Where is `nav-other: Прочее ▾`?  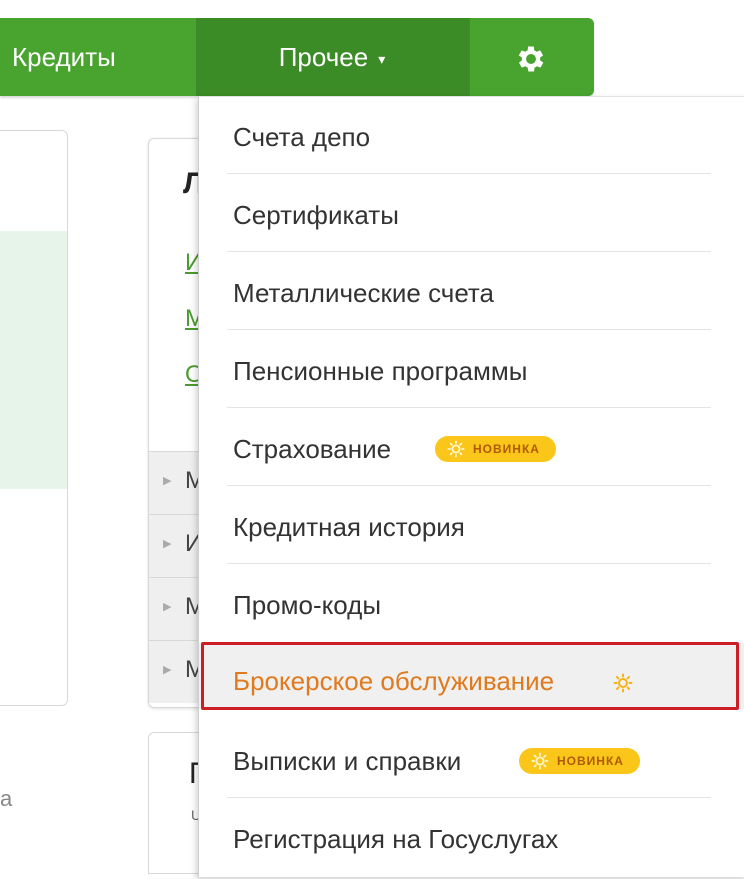
nav-other: Прочее ▾ is located at coordinates (332, 57).